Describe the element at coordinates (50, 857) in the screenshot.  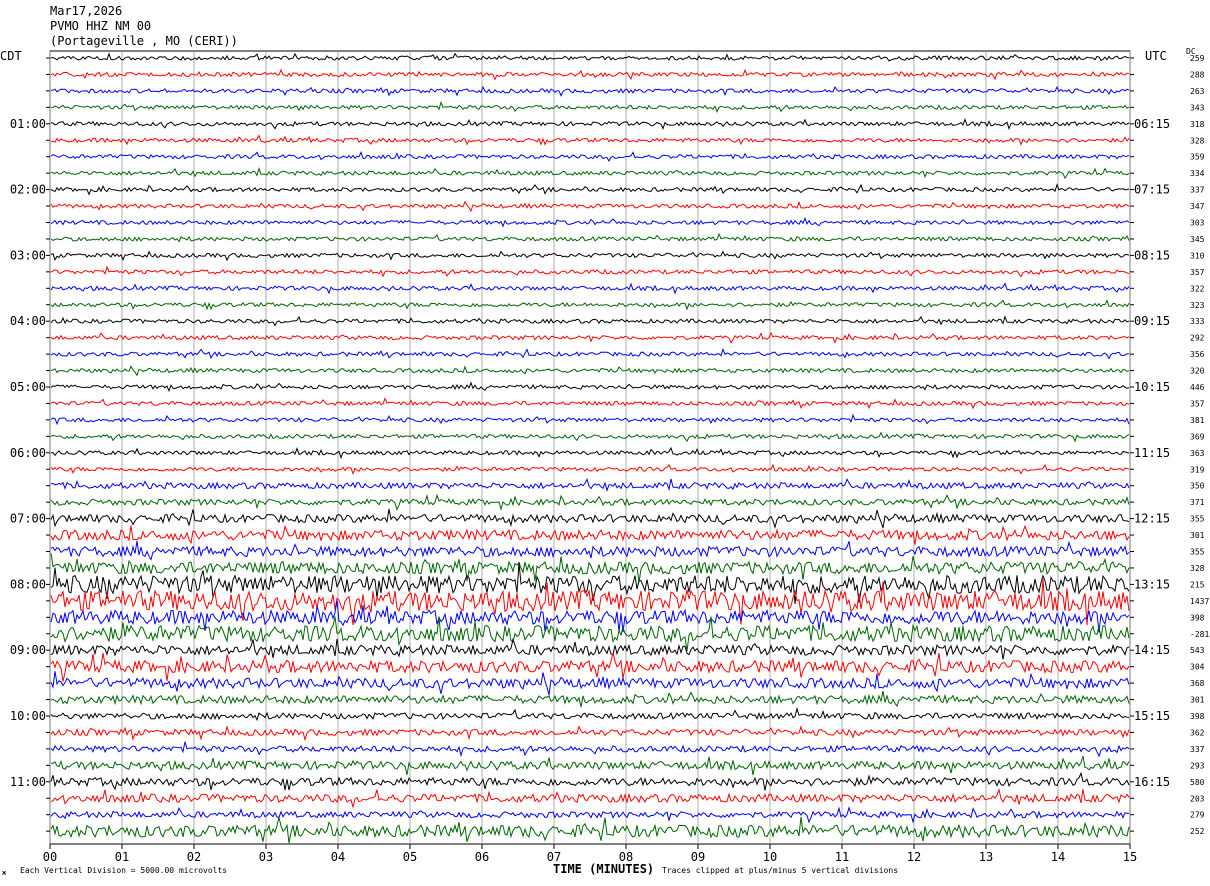
I see `x-tick-label: 00` at that location.